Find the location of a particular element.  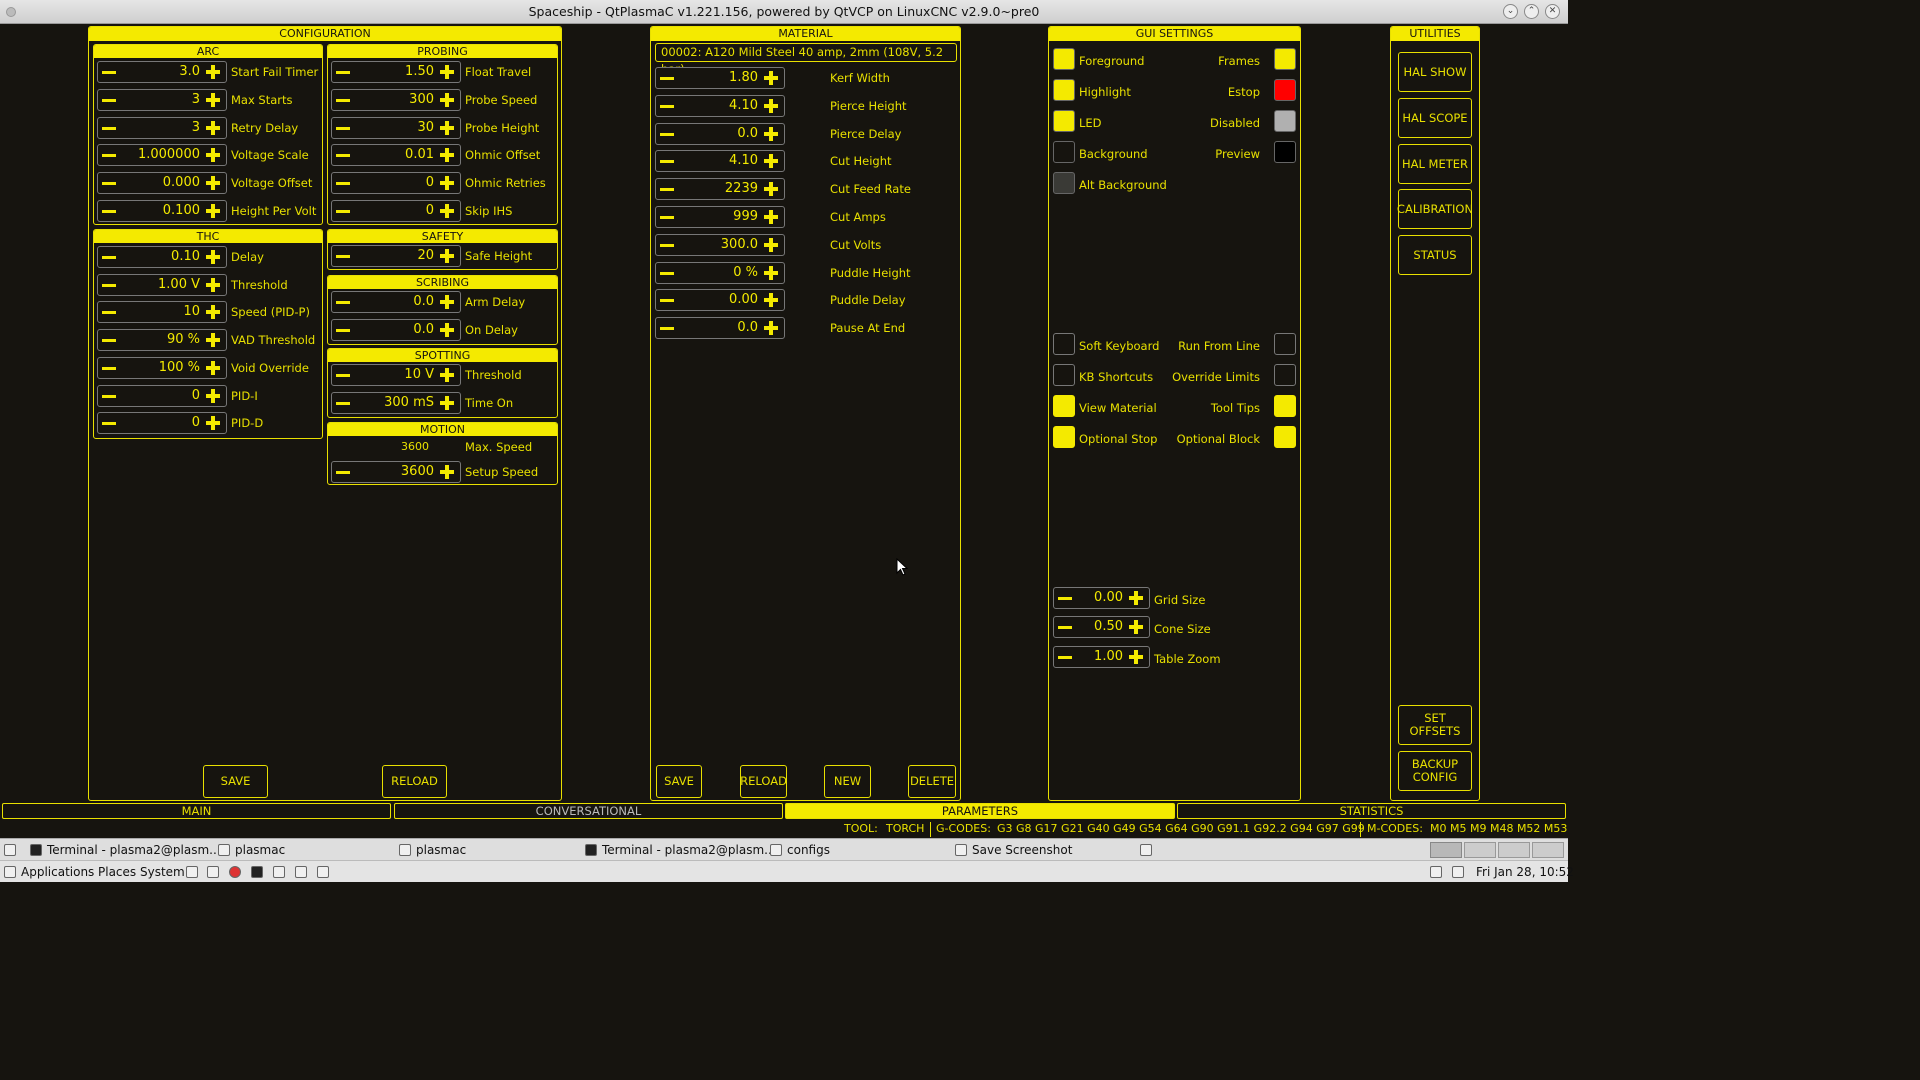

system-menu: System is located at coordinates (162, 872).